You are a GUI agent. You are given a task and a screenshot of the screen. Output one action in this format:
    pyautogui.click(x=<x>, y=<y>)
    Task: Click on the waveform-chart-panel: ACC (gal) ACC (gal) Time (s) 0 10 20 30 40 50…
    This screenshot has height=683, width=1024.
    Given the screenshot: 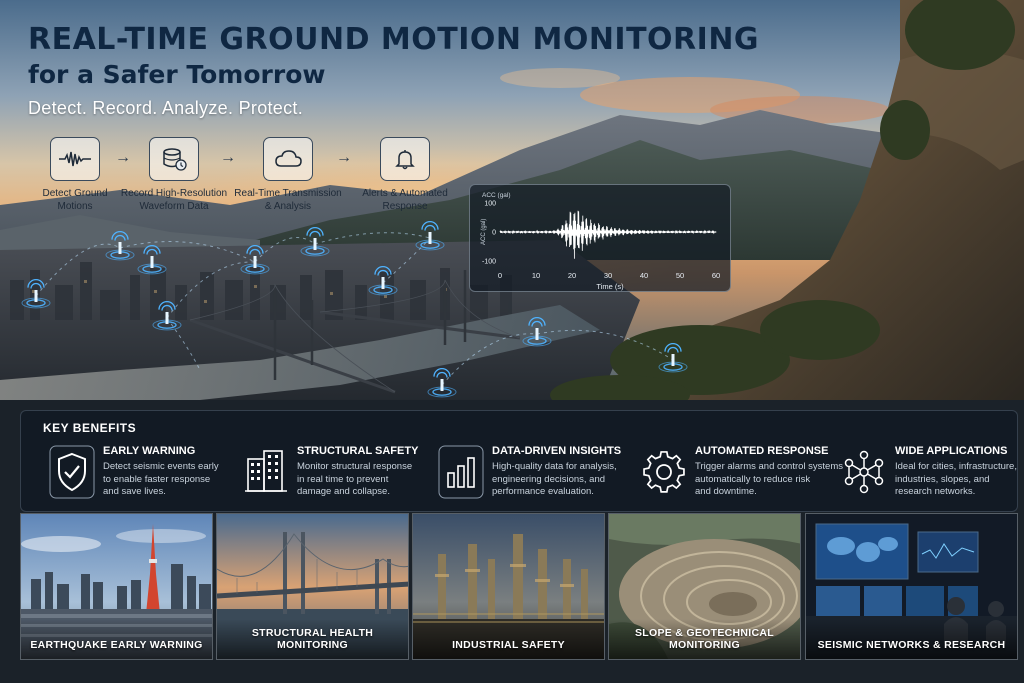 What is the action you would take?
    pyautogui.click(x=600, y=238)
    